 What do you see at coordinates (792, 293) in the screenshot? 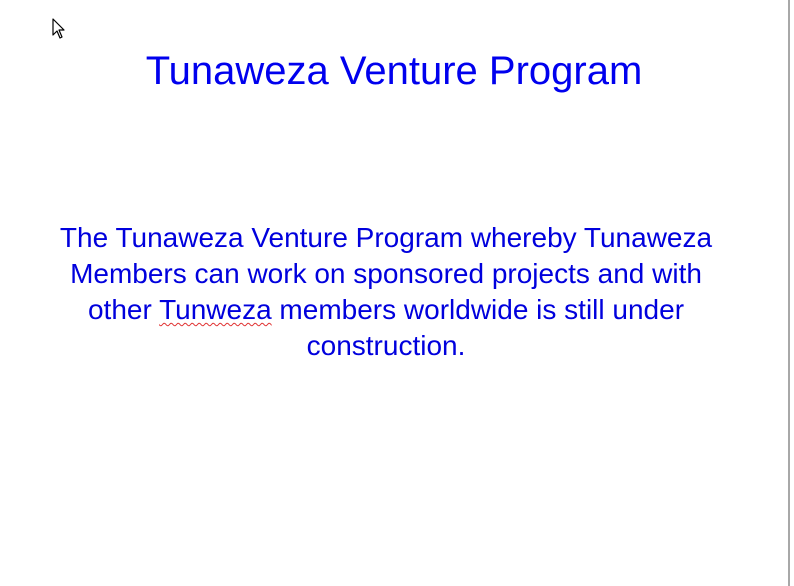
I see `window-right-margin` at bounding box center [792, 293].